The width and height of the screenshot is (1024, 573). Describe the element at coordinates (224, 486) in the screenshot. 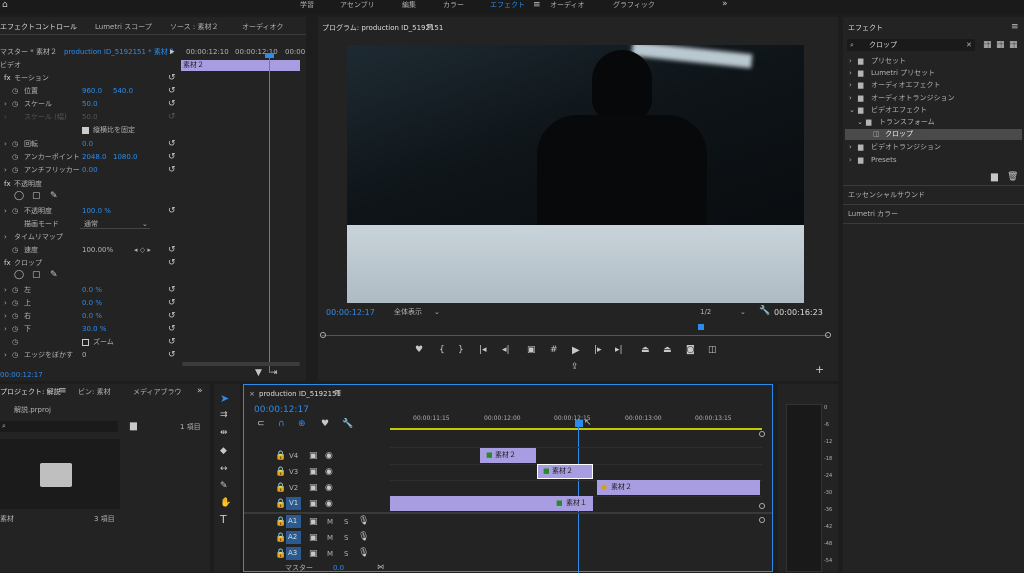

I see `pen-icon: ✎` at that location.